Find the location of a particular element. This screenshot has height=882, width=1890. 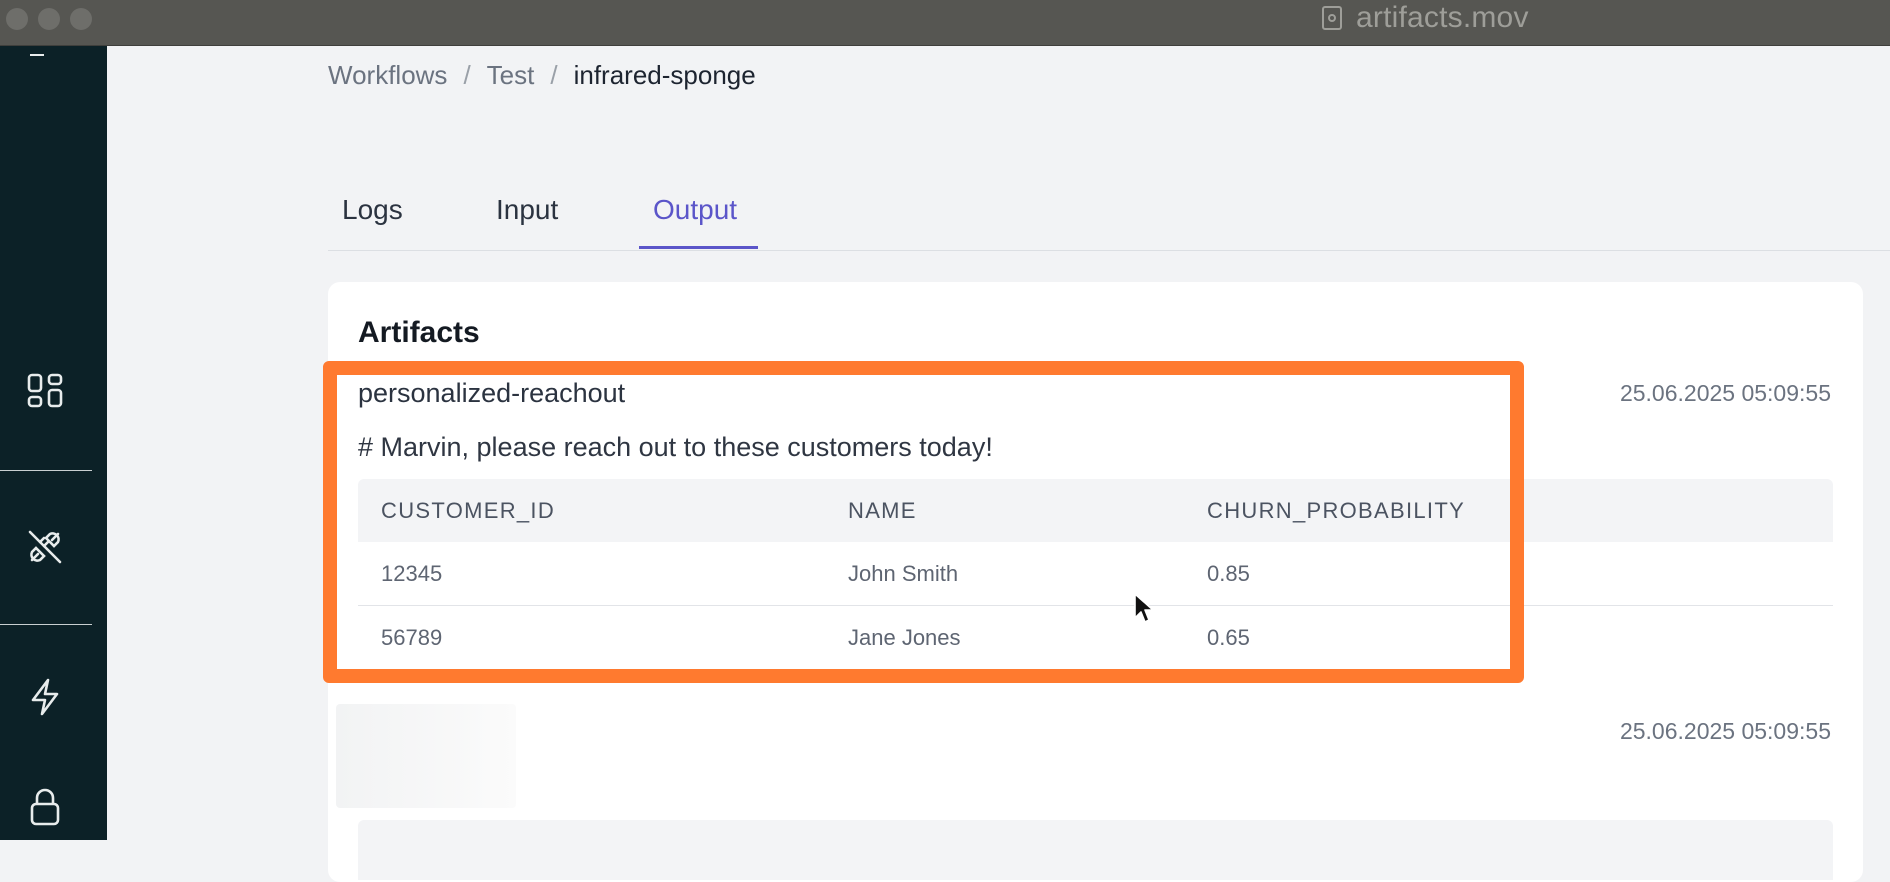

menu-icon is located at coordinates (37, 51).